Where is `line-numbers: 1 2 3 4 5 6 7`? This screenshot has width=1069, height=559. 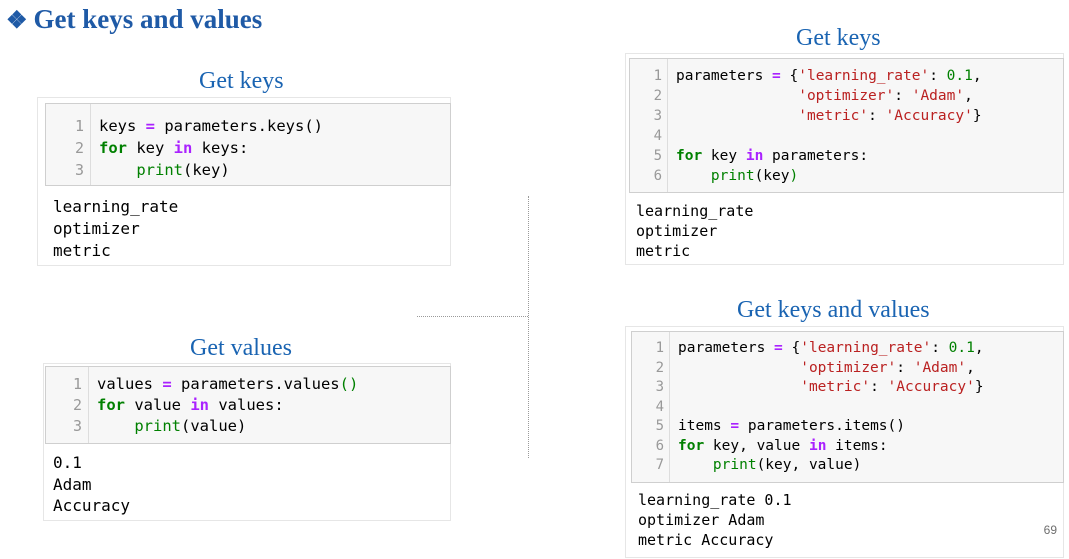 line-numbers: 1 2 3 4 5 6 7 is located at coordinates (651, 407).